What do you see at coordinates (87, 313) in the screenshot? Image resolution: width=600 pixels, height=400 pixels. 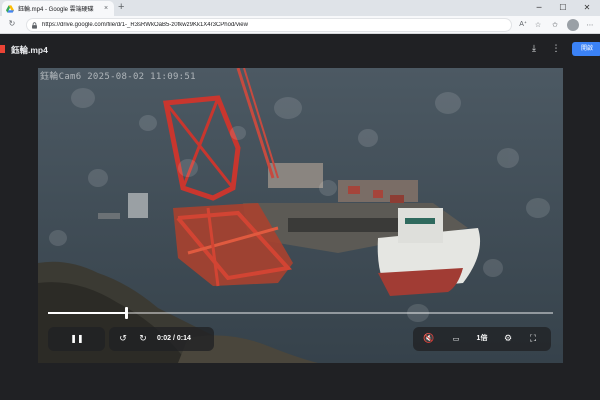 I see `progress-bar-fill` at bounding box center [87, 313].